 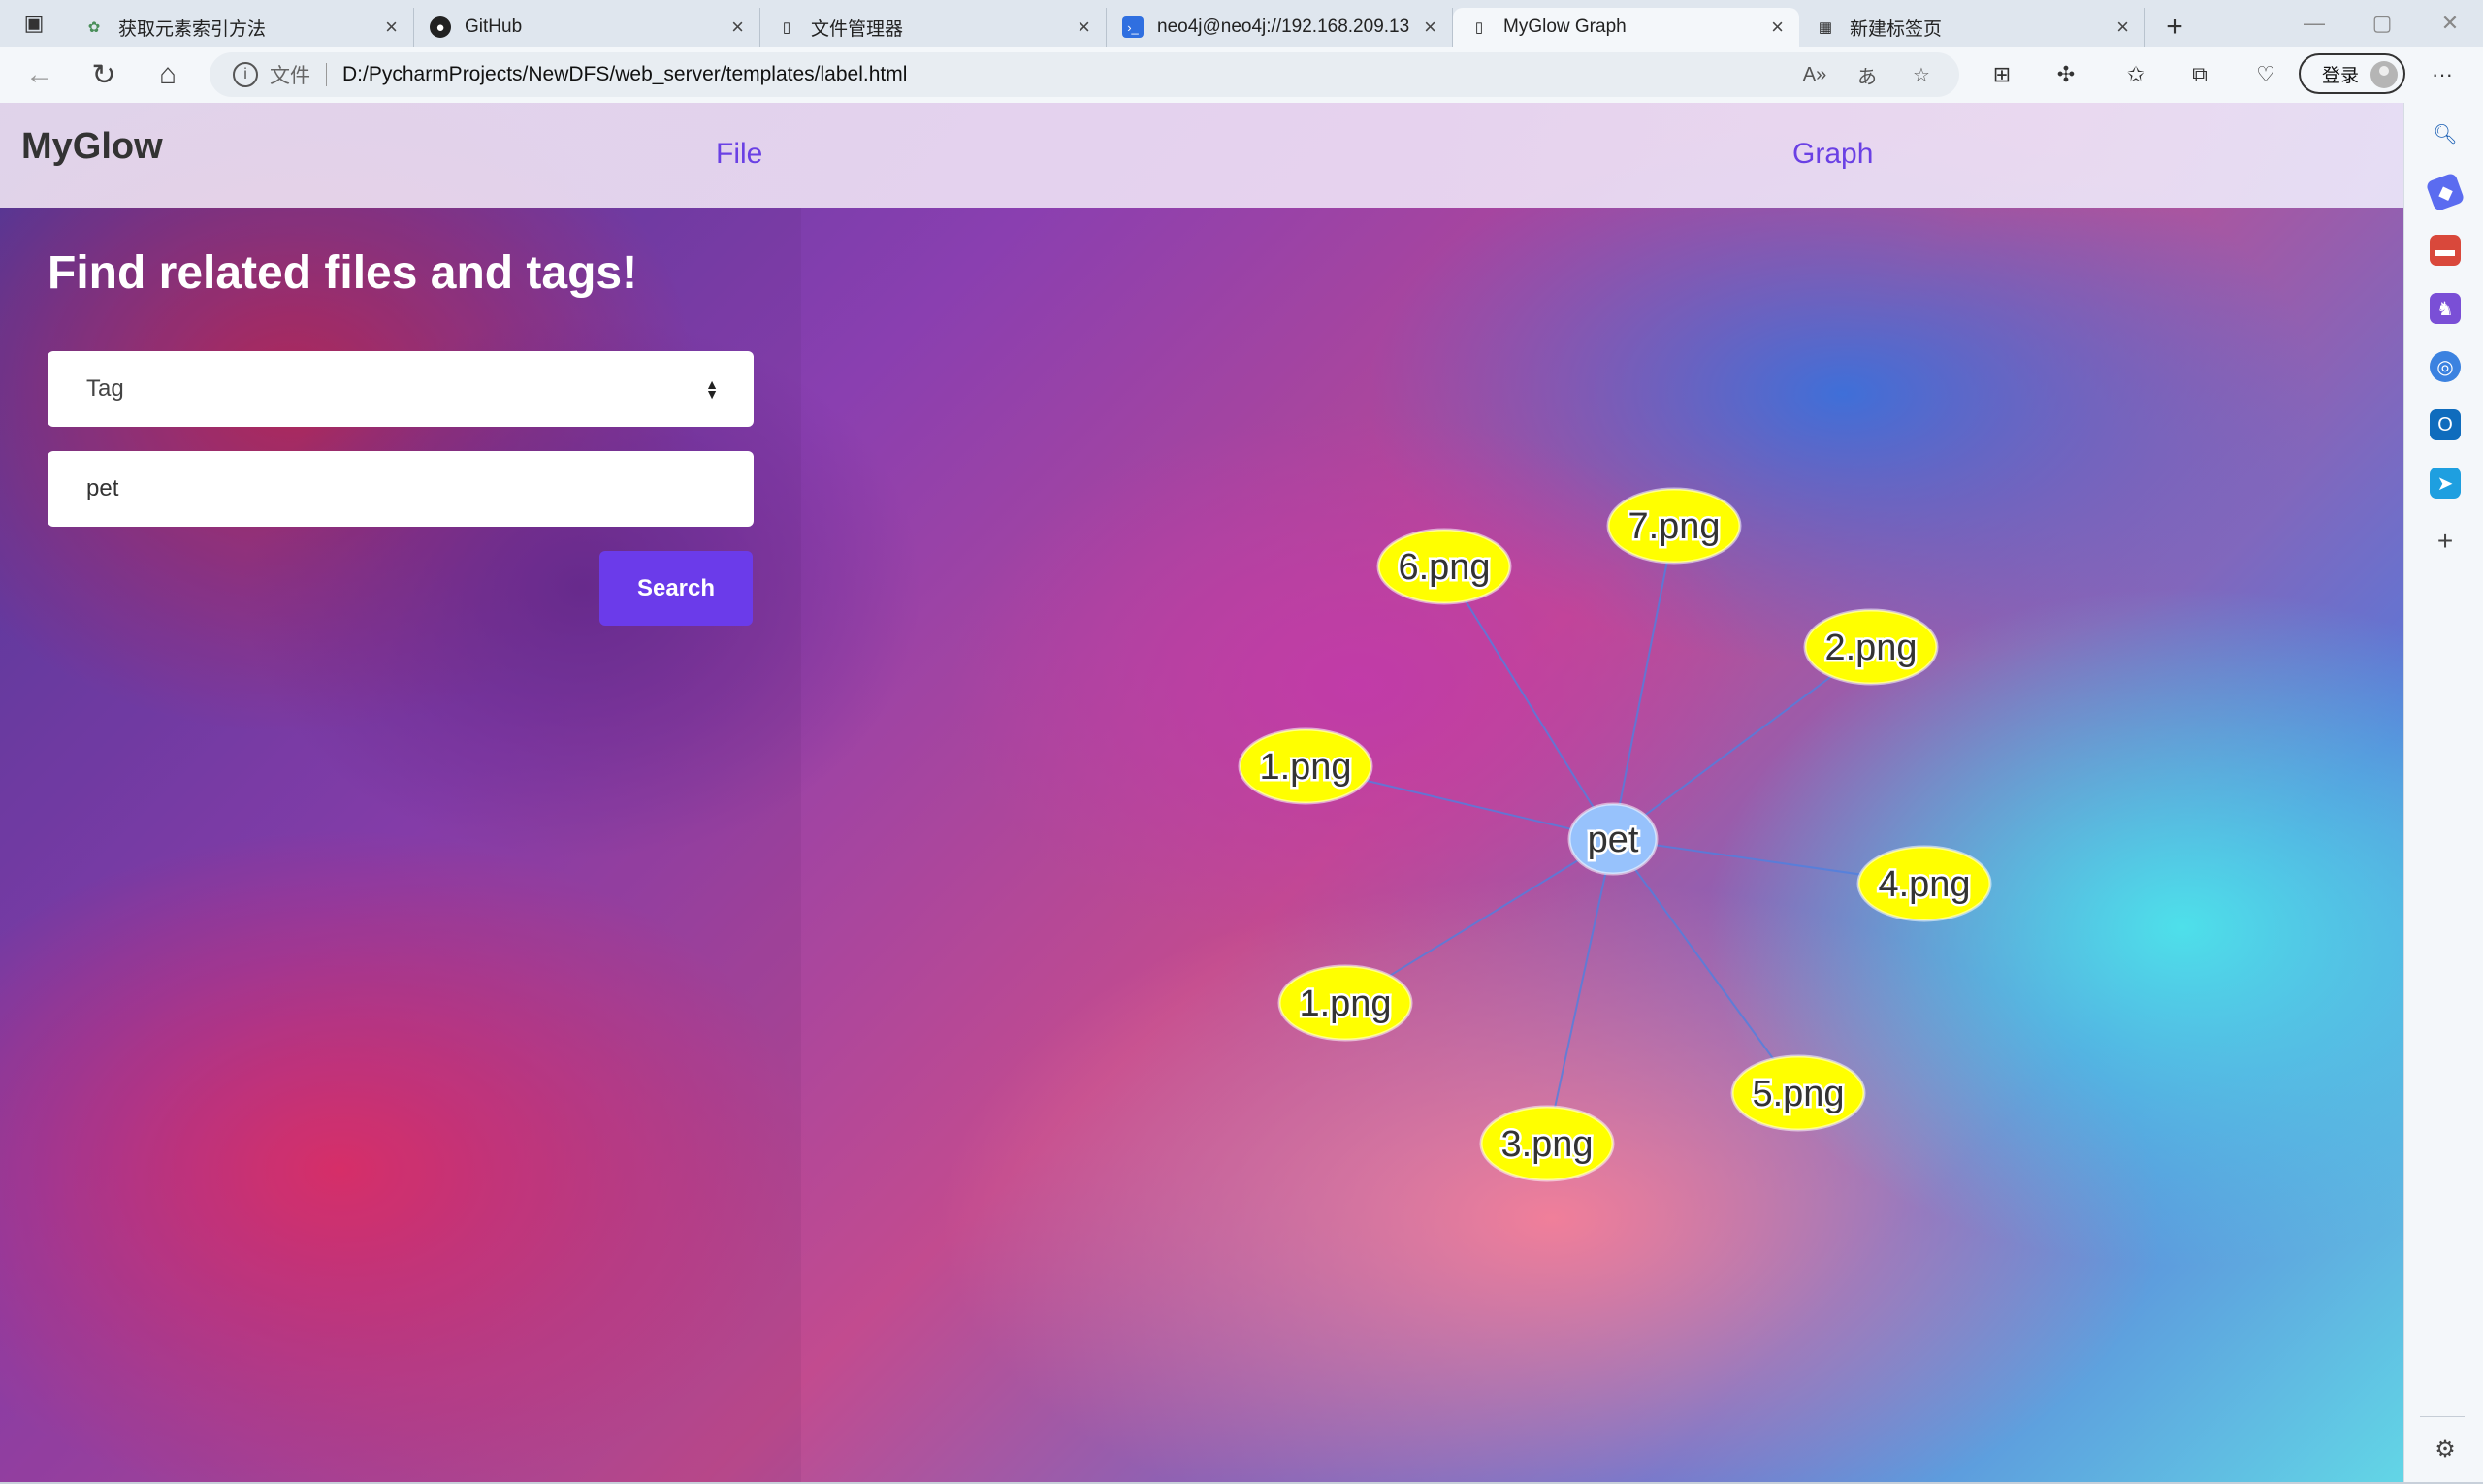 I want to click on tab-title: MyGlow Graph, so click(x=1565, y=26).